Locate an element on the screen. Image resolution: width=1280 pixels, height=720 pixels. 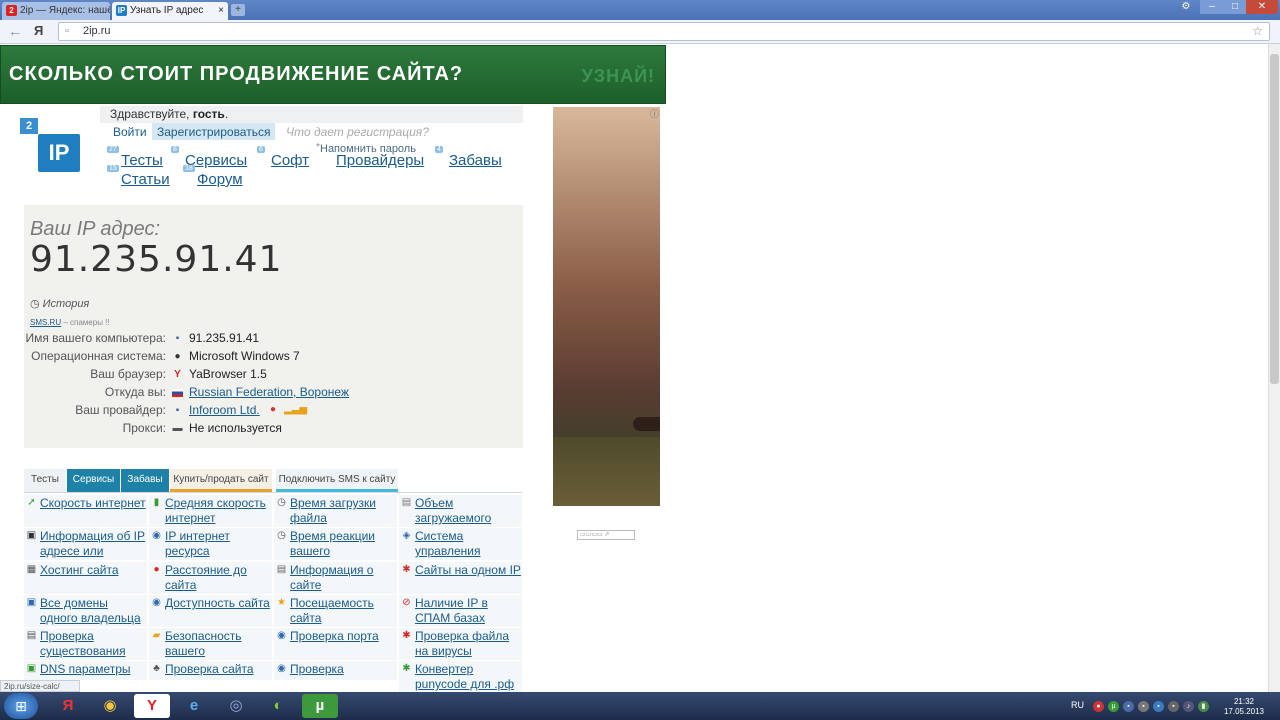
service-item: ▰Безопасность вашего компьютера is located at coordinates (210, 650).